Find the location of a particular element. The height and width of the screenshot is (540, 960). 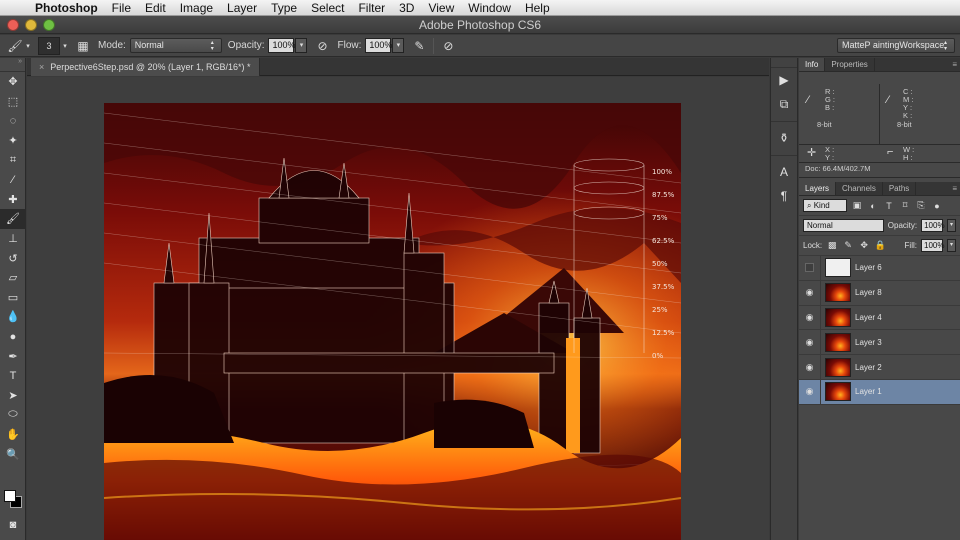

menu-file: File is located at coordinates (121, 8).